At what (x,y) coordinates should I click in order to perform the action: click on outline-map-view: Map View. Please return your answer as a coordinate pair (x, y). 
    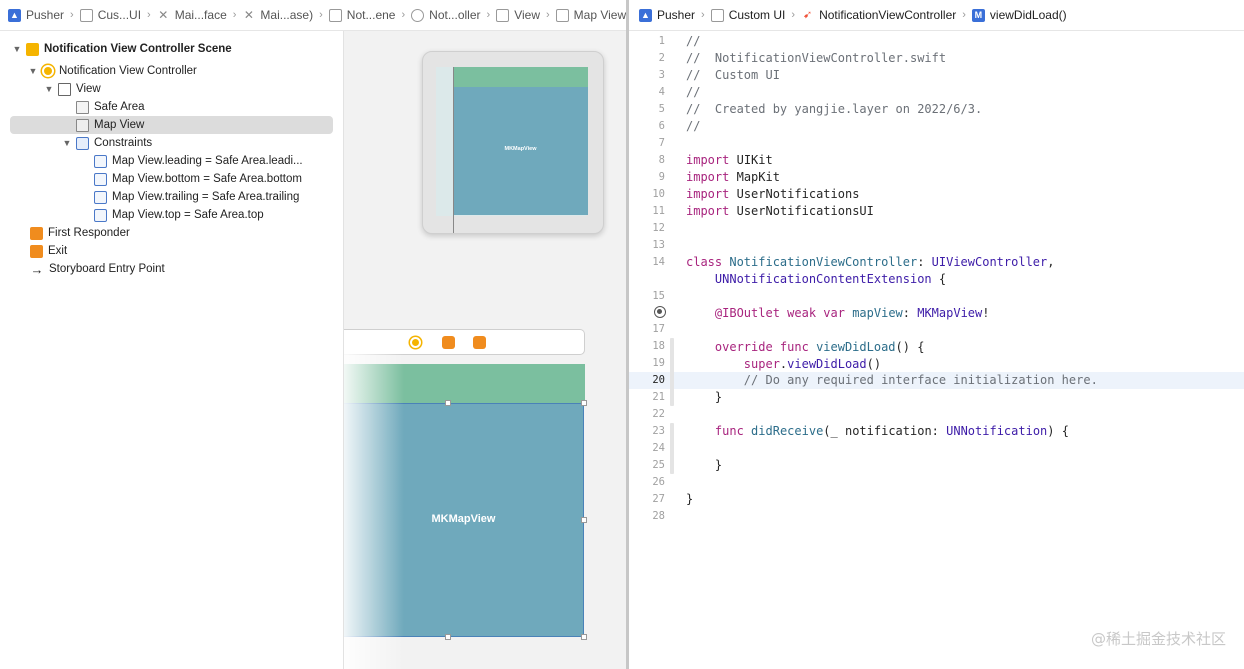
    Looking at the image, I should click on (171, 125).